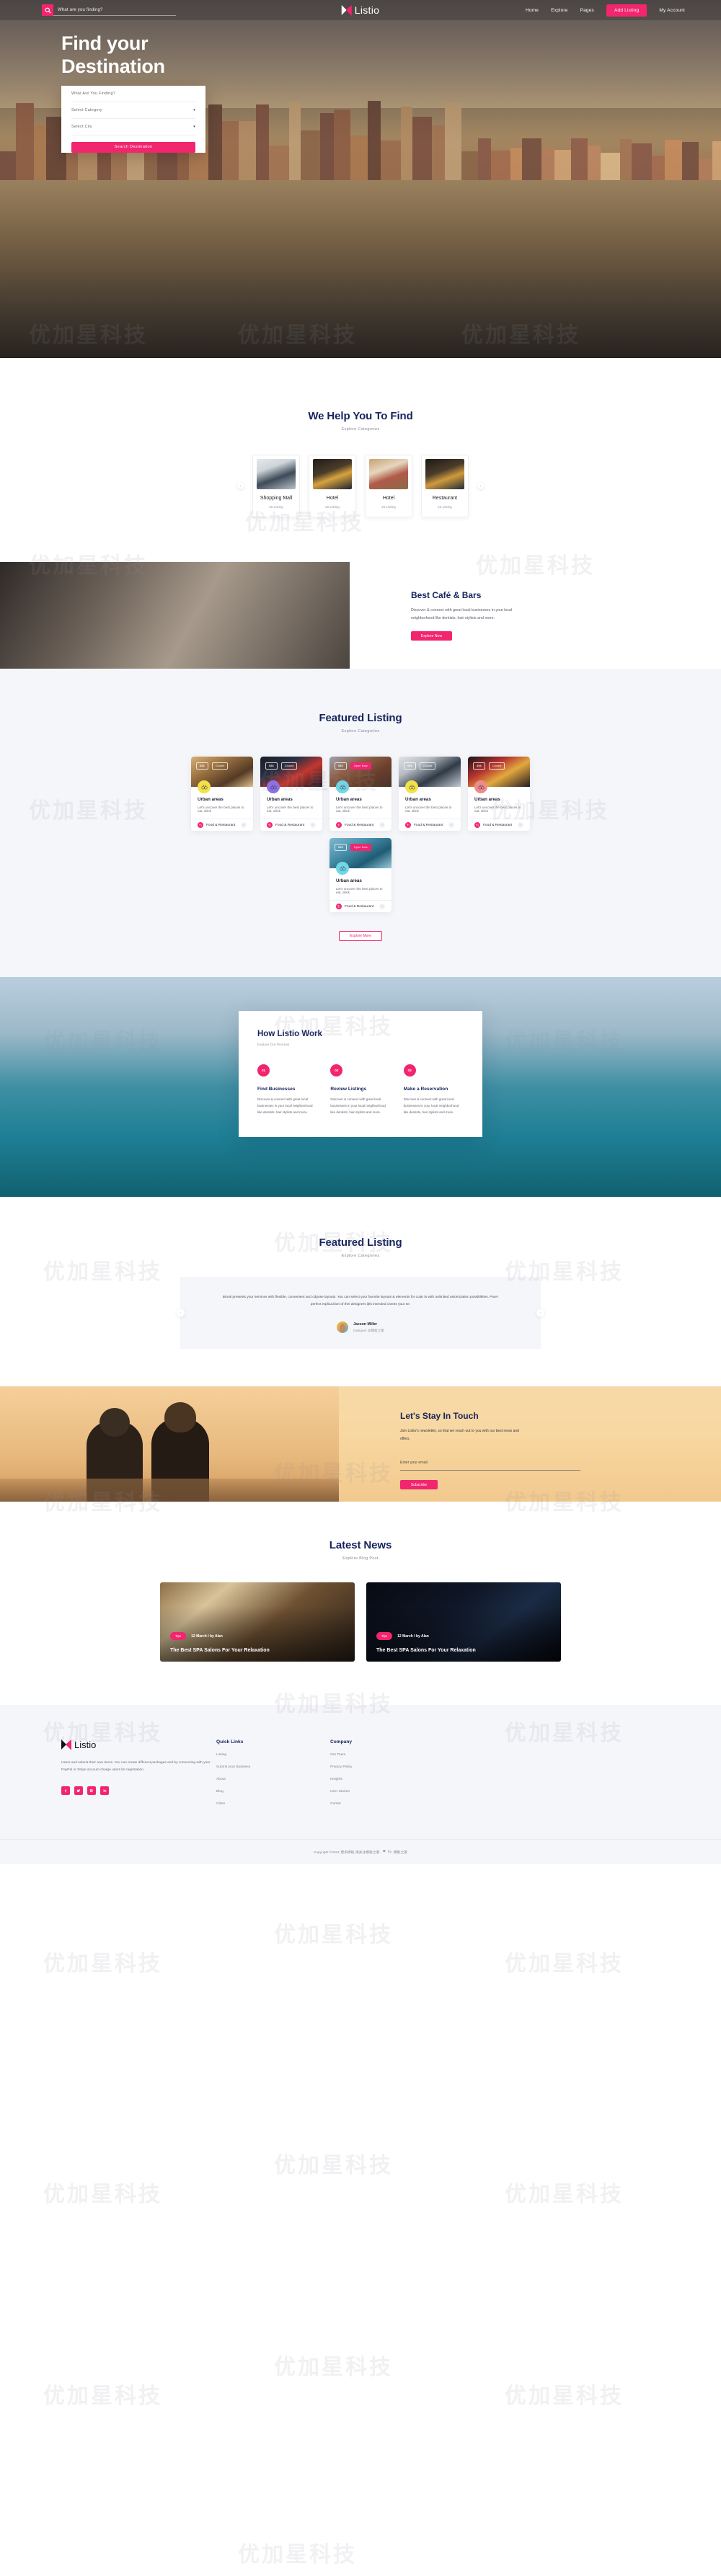 Image resolution: width=721 pixels, height=2576 pixels. Describe the element at coordinates (532, 10) in the screenshot. I see `nav-item-home: Home` at that location.